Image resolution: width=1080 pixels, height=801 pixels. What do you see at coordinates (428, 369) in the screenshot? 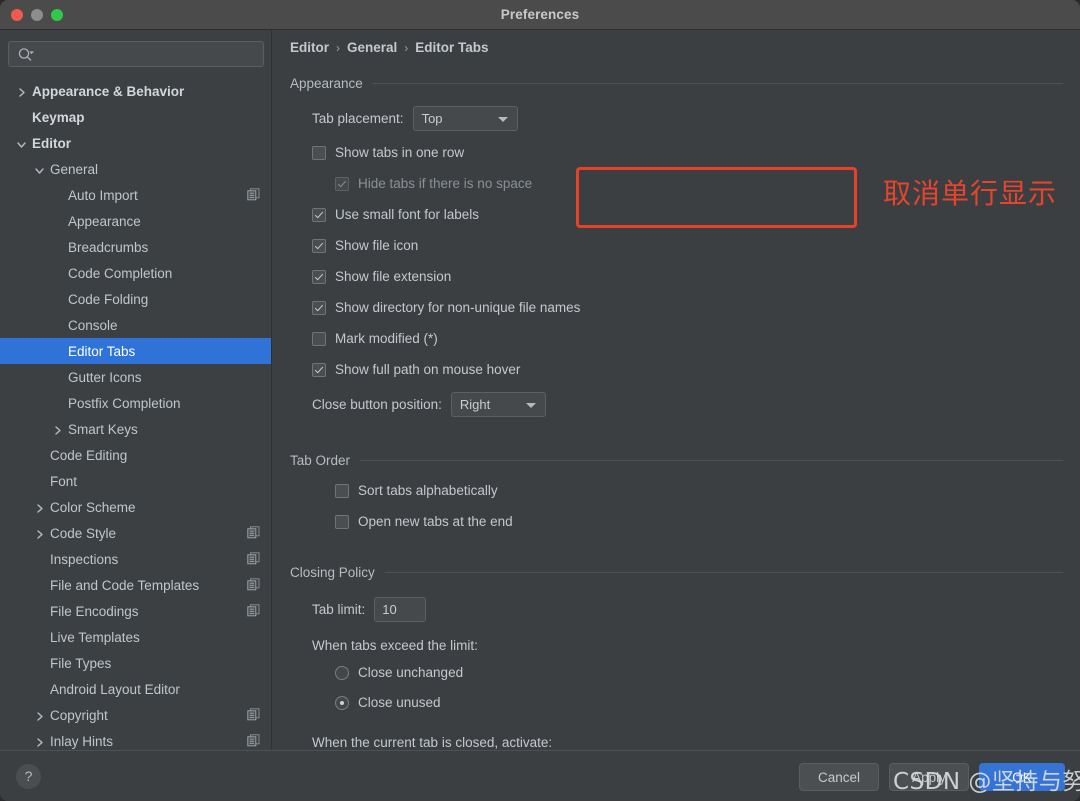
I see `checkbox-label: Show full path on mouse hover` at bounding box center [428, 369].